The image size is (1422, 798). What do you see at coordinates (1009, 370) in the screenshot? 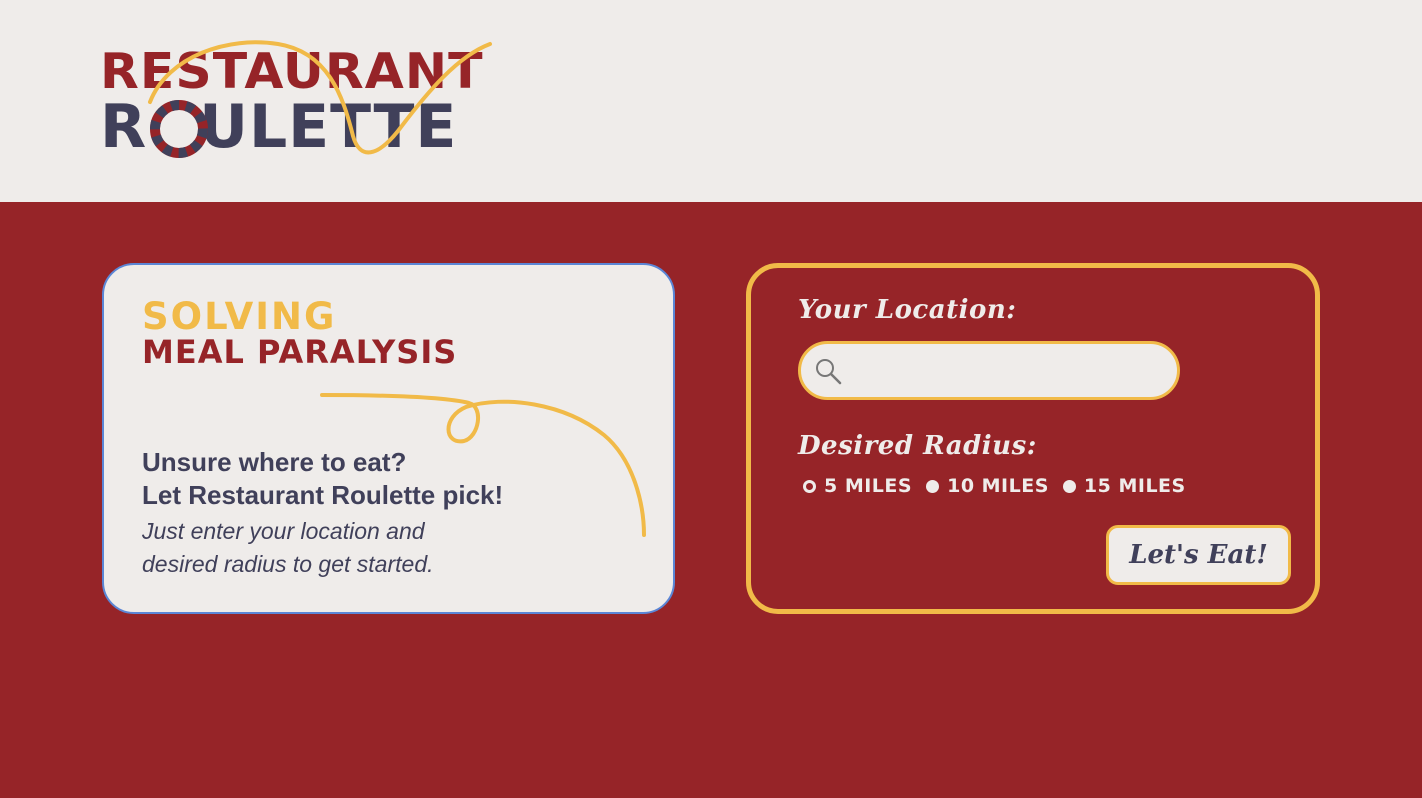
I see `location-input` at bounding box center [1009, 370].